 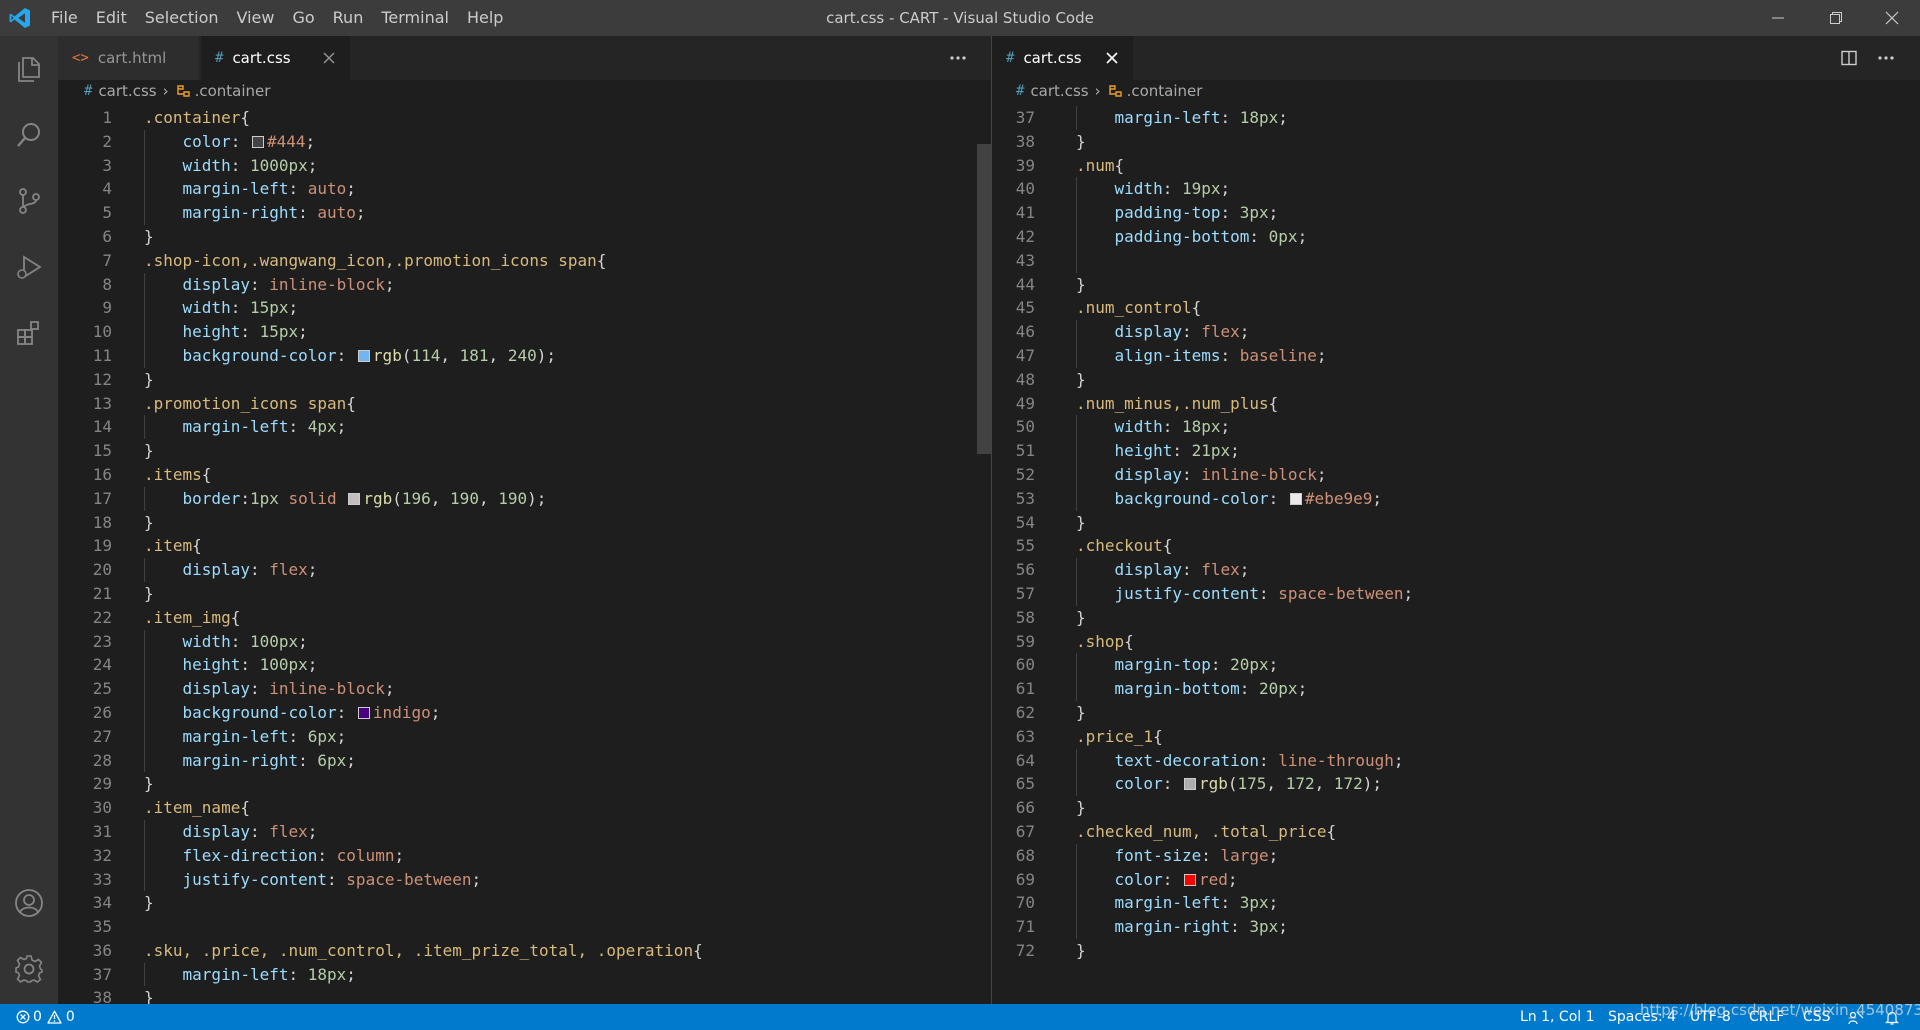 What do you see at coordinates (1456, 308) in the screenshot?
I see `code-line: 45 .num_control{` at bounding box center [1456, 308].